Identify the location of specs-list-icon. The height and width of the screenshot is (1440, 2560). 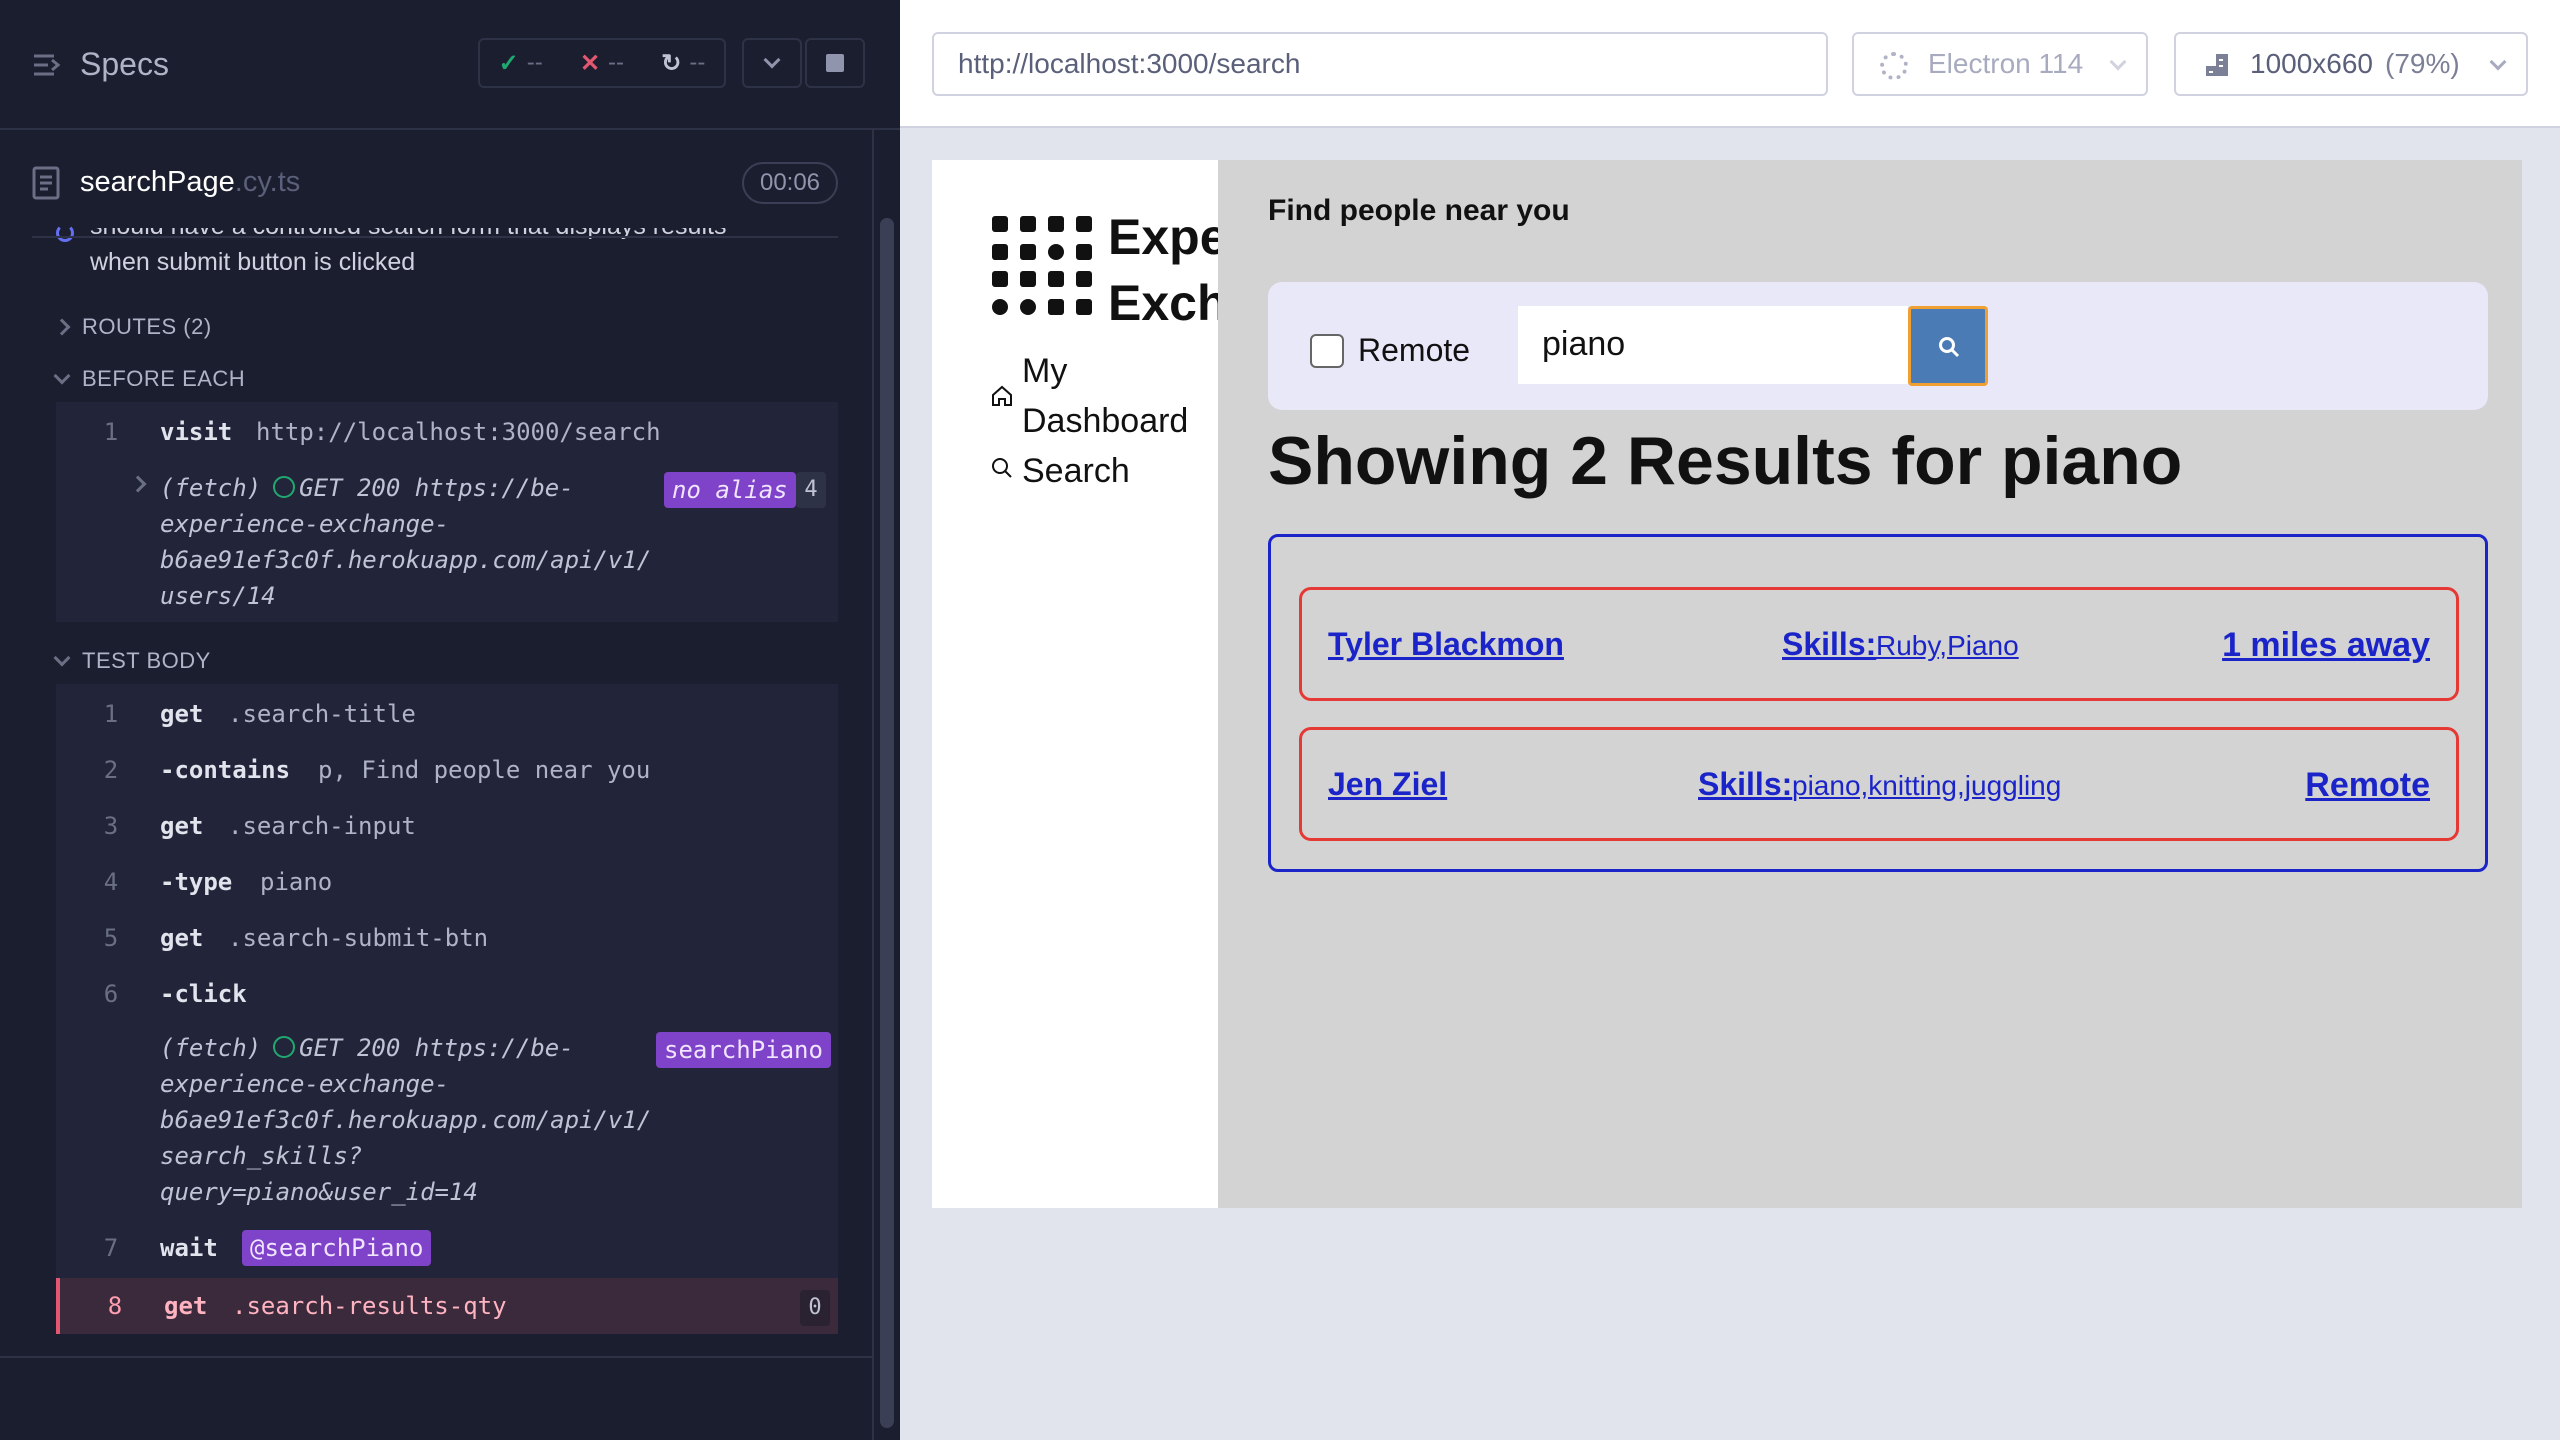
(47, 65).